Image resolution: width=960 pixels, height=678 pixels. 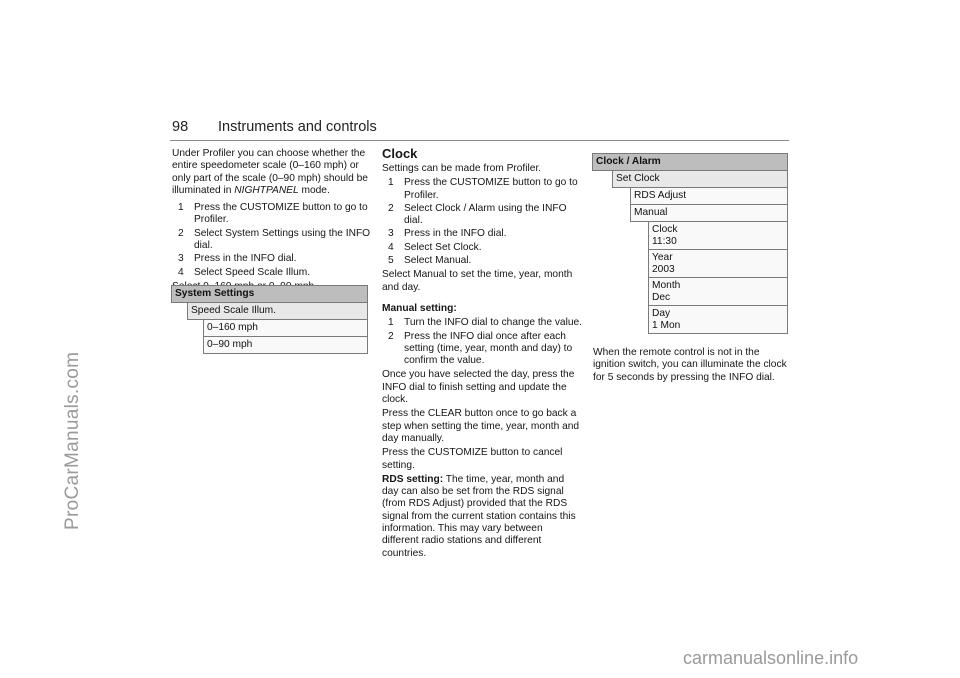 What do you see at coordinates (709, 213) in the screenshot?
I see `menu-manual: Manual` at bounding box center [709, 213].